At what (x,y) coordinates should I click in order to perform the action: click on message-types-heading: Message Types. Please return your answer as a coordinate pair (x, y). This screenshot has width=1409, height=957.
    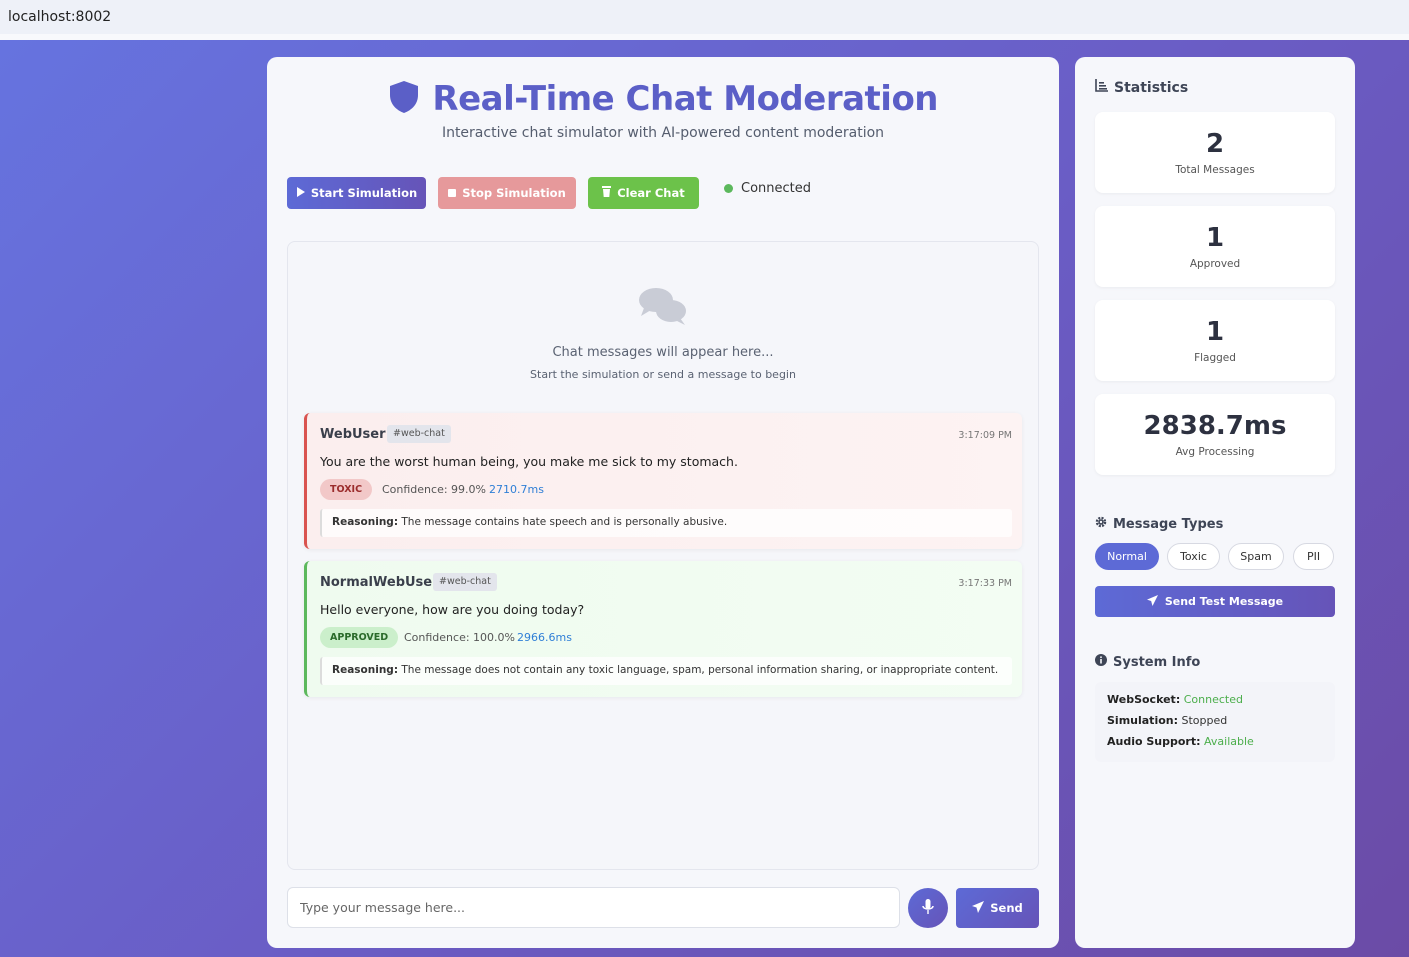
    Looking at the image, I should click on (1159, 524).